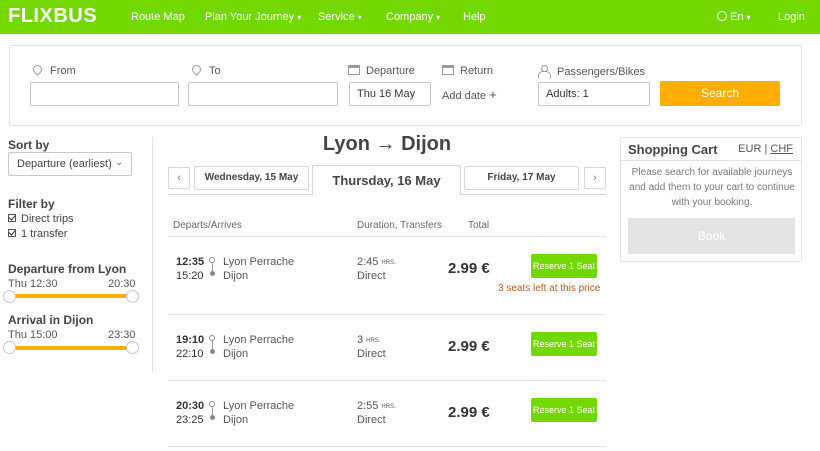 This screenshot has width=820, height=451. What do you see at coordinates (52, 16) in the screenshot?
I see `flixbus-logo: FLIXBUS` at bounding box center [52, 16].